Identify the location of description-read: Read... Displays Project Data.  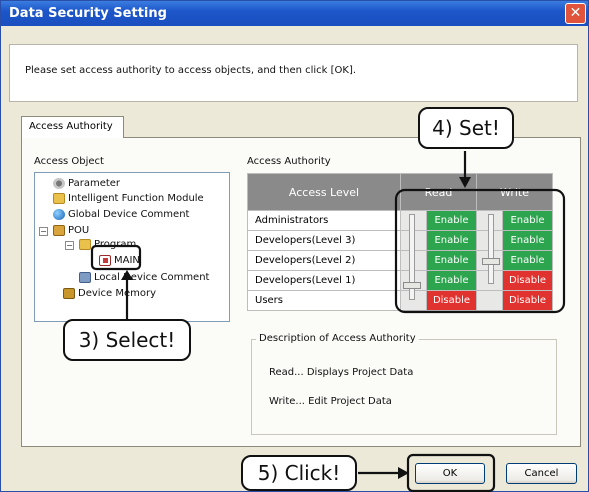
(341, 372).